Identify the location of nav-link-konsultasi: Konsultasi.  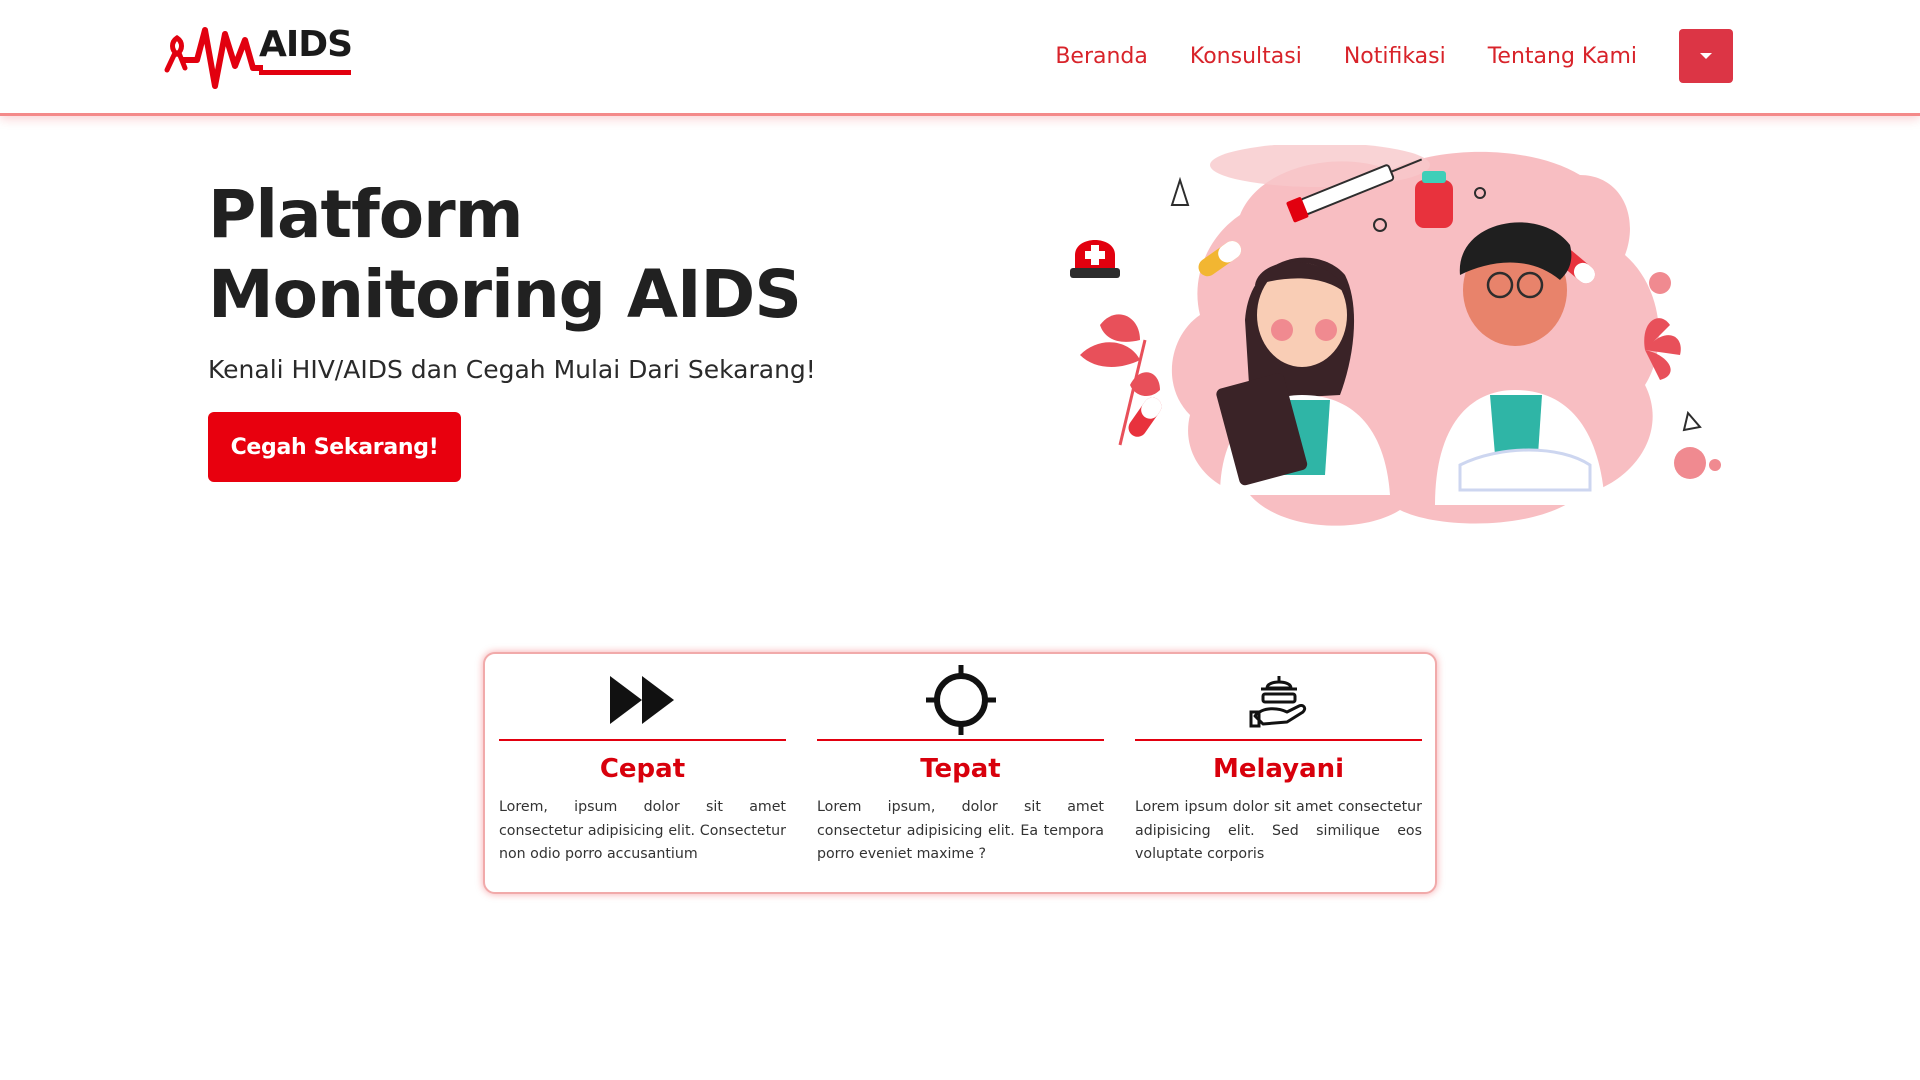
(1246, 56).